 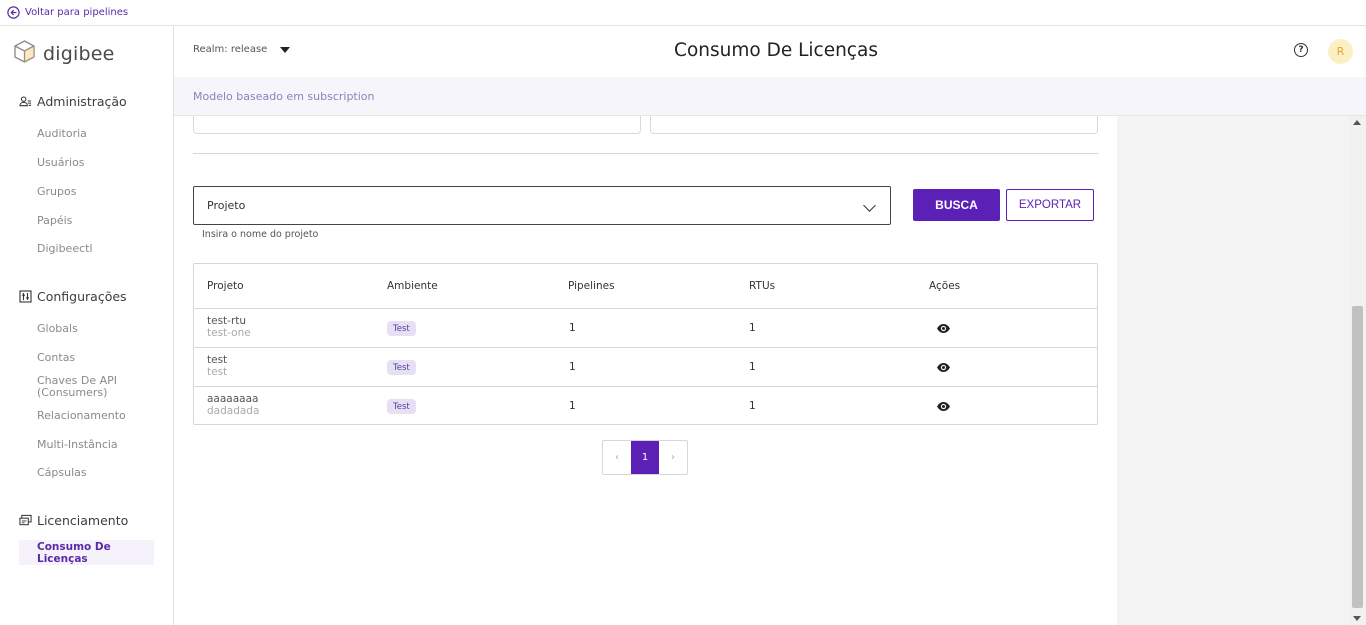 I want to click on settings-sliders-icon, so click(x=25, y=296).